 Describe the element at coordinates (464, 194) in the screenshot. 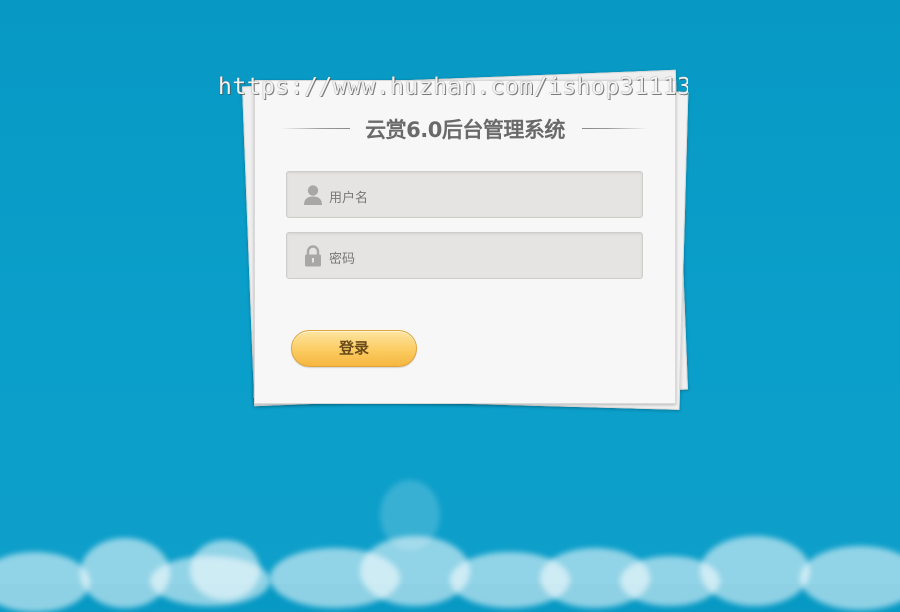

I see `username-field: 用户名` at that location.